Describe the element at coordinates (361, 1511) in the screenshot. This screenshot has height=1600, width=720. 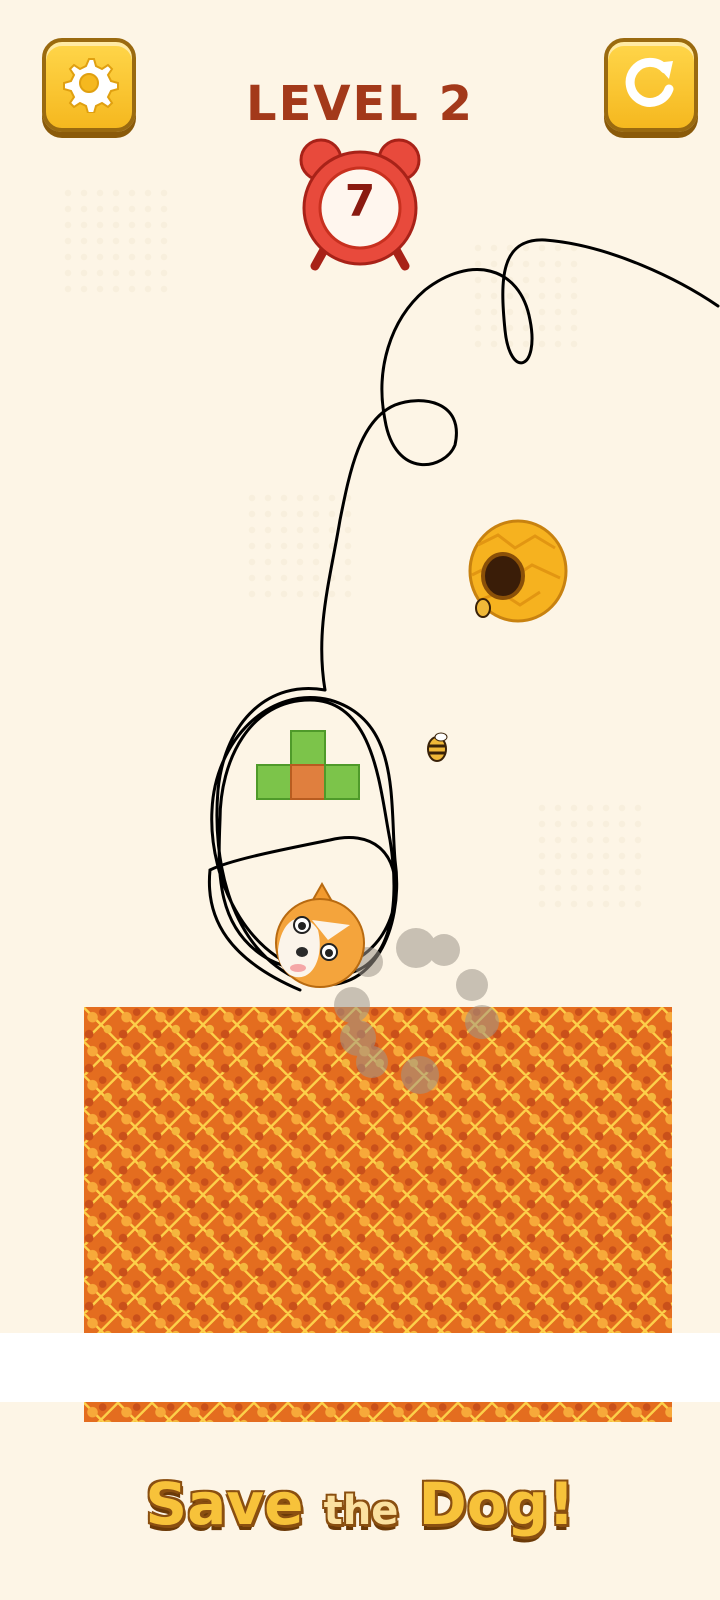
I see `logo-word-the: the` at that location.